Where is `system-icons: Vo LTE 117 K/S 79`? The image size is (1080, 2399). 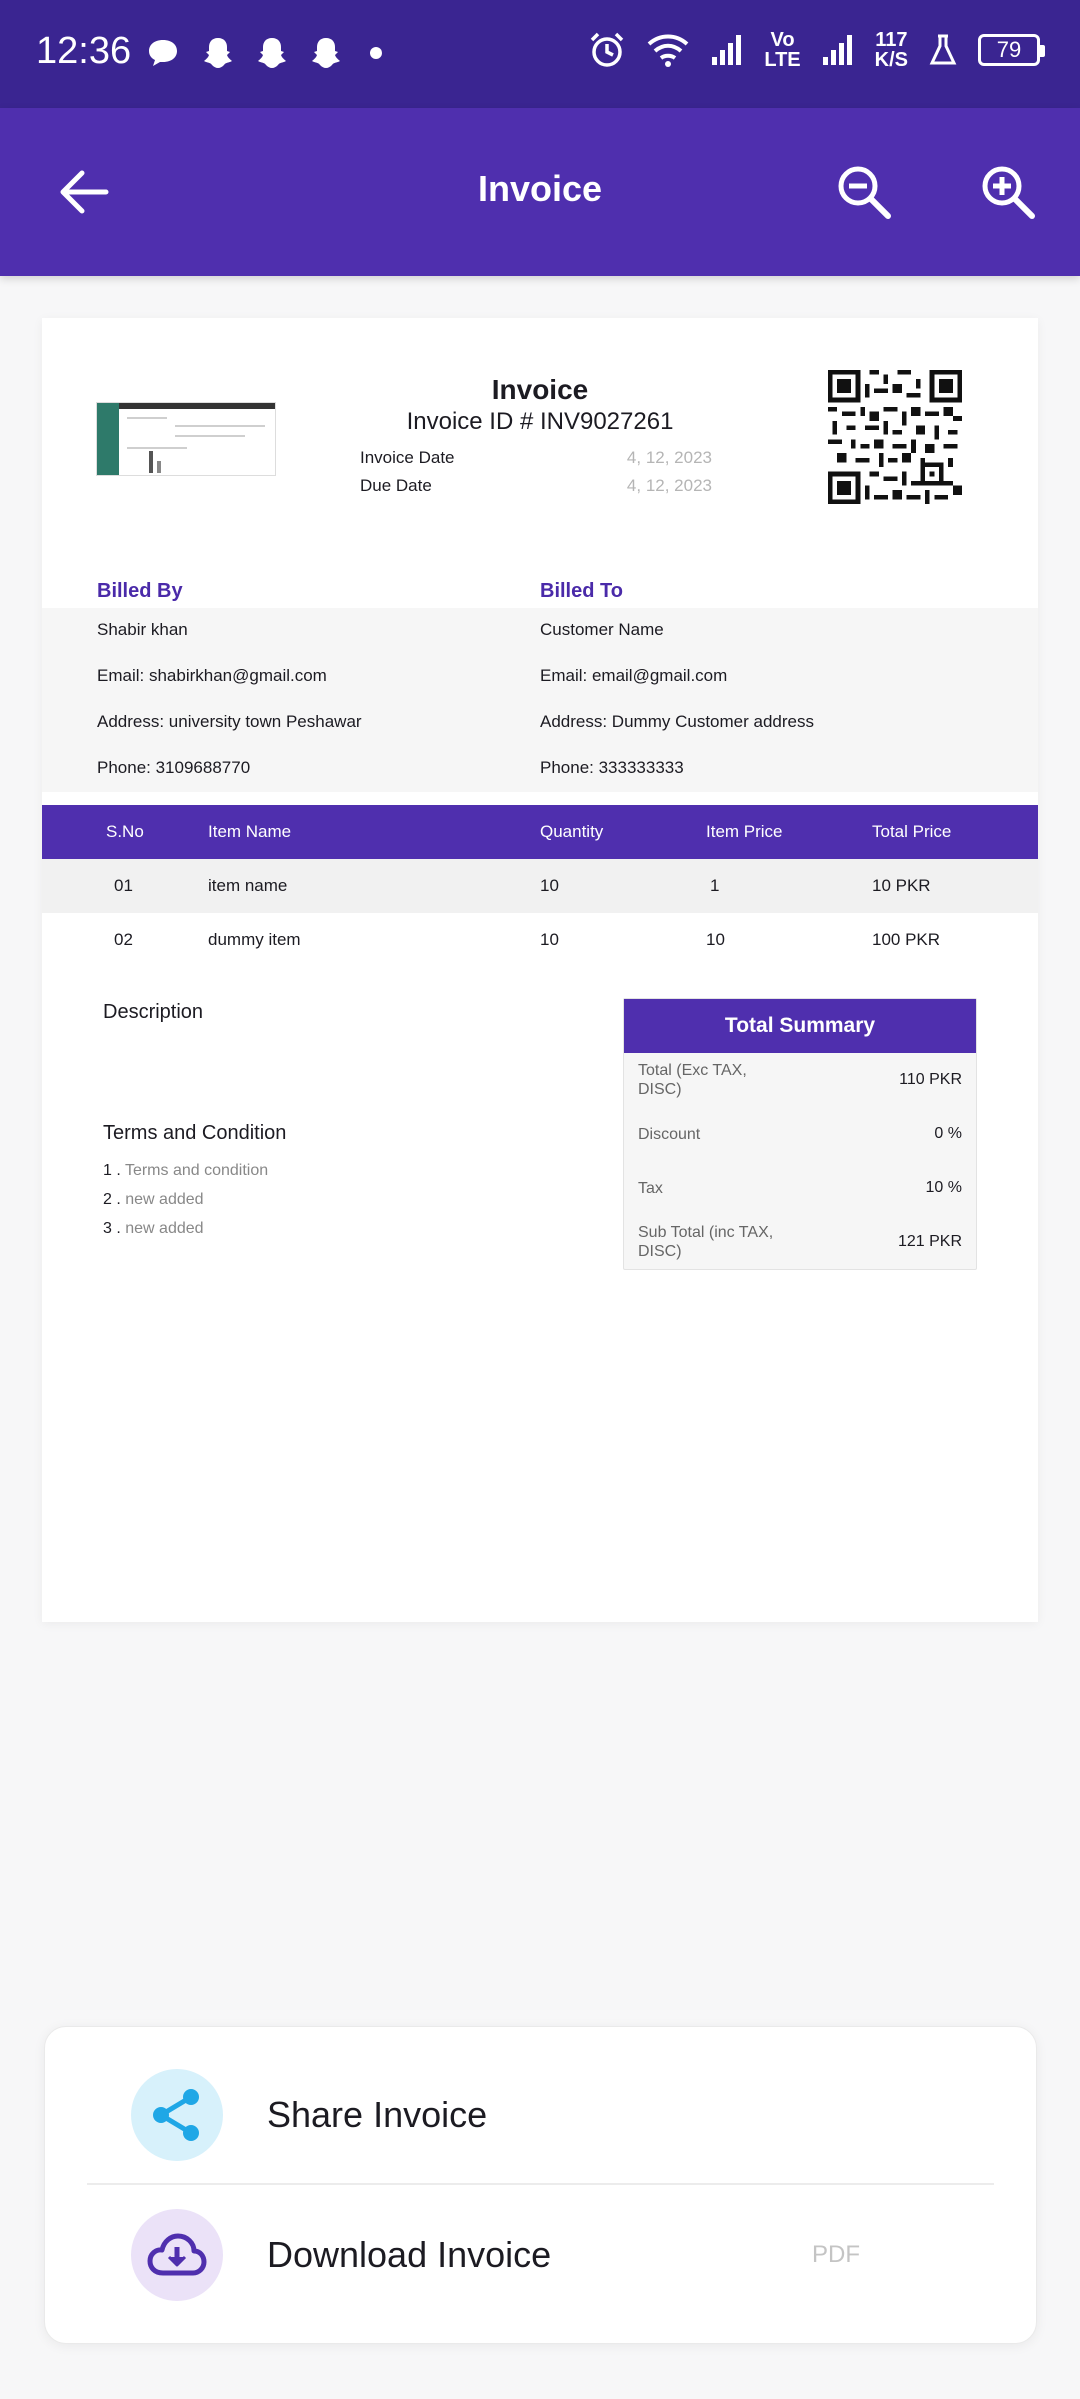 system-icons: Vo LTE 117 K/S 79 is located at coordinates (816, 50).